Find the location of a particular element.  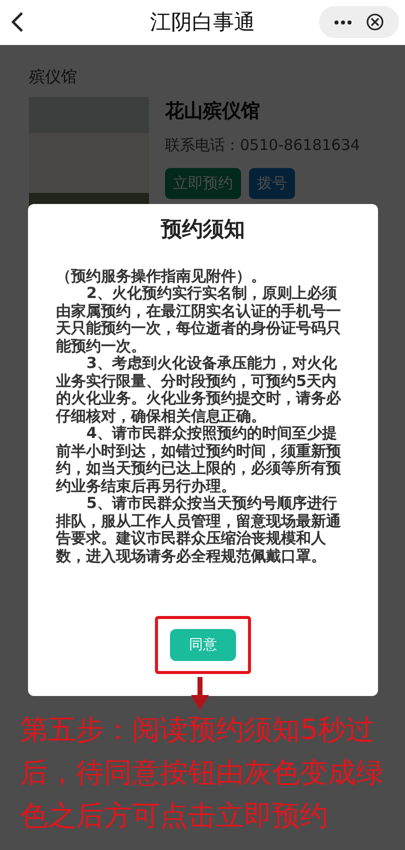

more-icon is located at coordinates (343, 22).